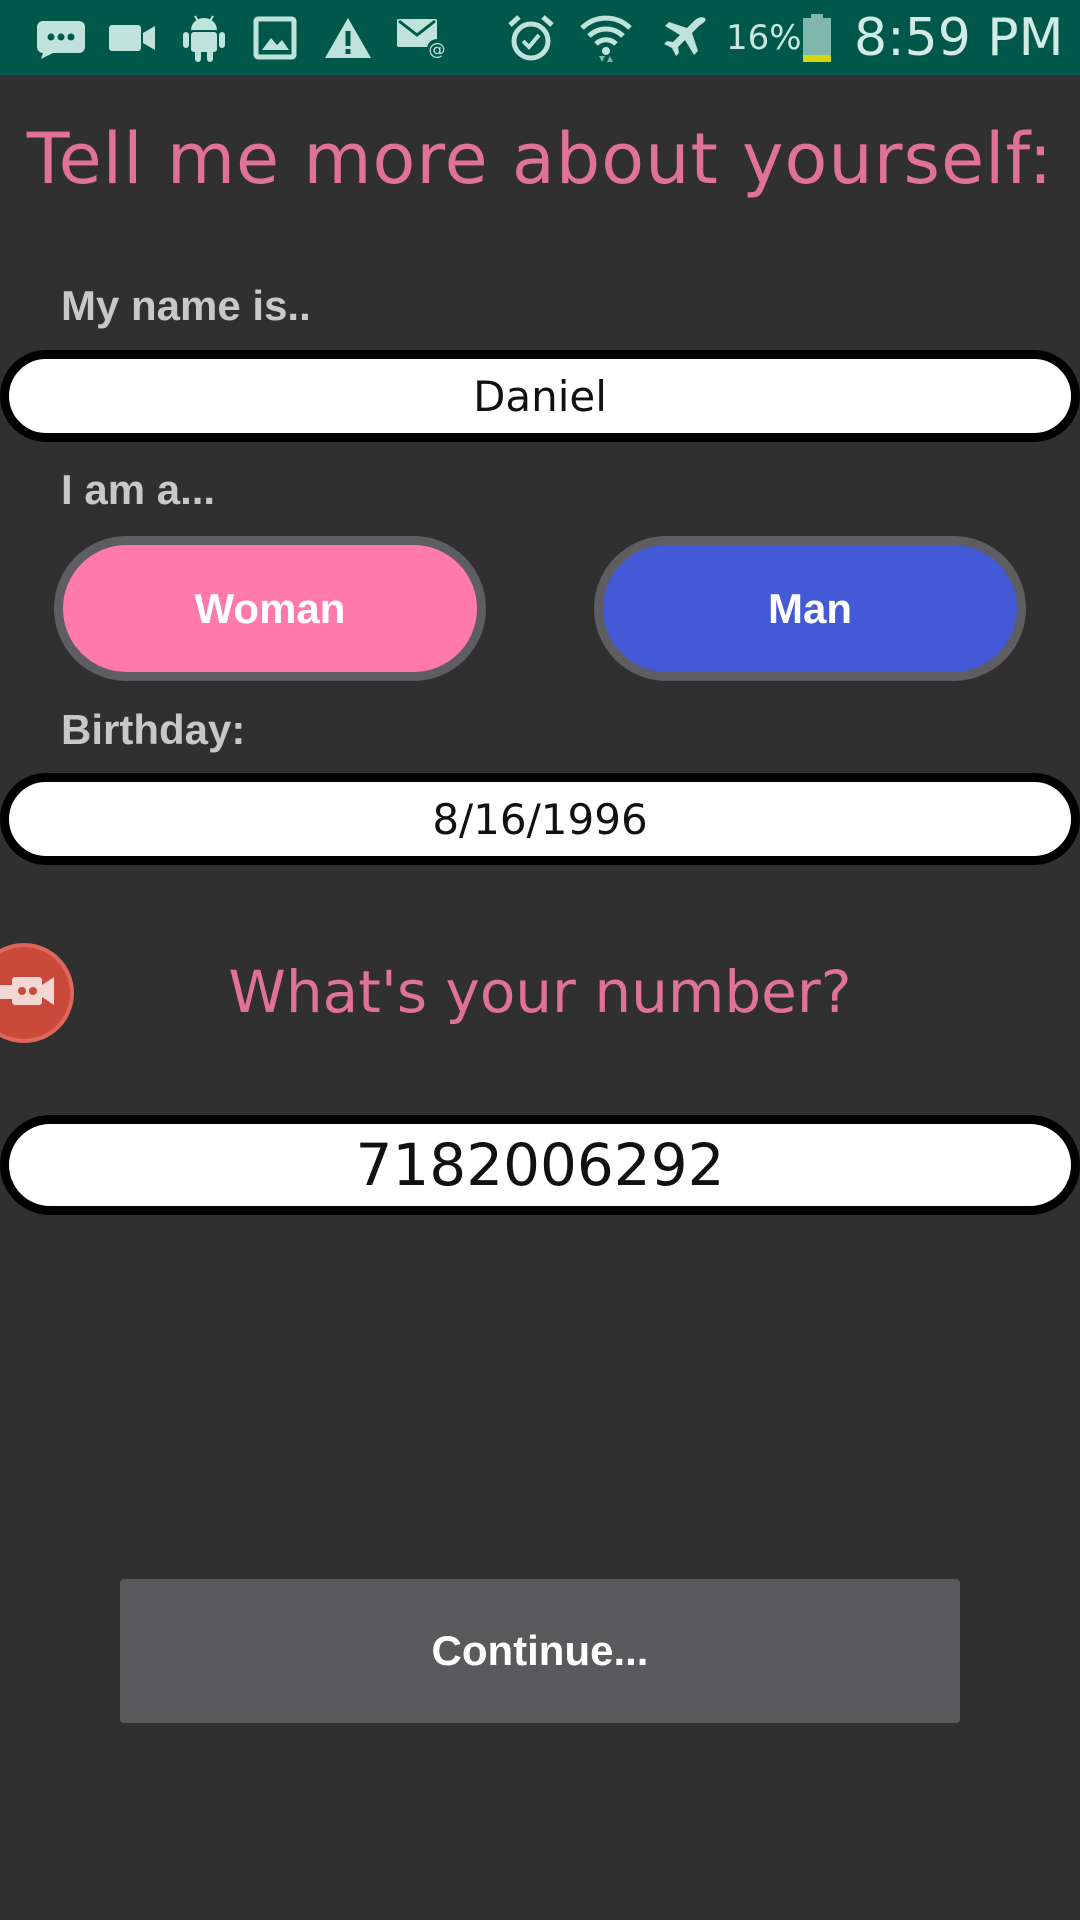 The image size is (1080, 1920). What do you see at coordinates (810, 608) in the screenshot?
I see `man-button: Man` at bounding box center [810, 608].